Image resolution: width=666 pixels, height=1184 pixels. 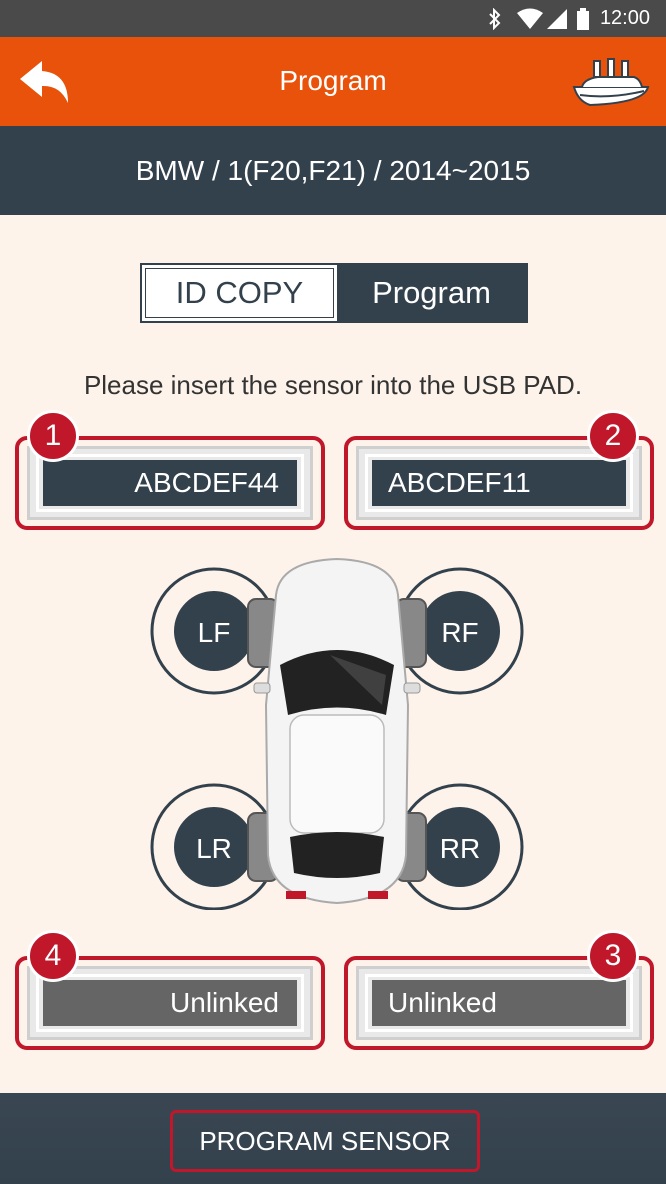 What do you see at coordinates (613, 956) in the screenshot?
I see `slot-number-badge-3: 3` at bounding box center [613, 956].